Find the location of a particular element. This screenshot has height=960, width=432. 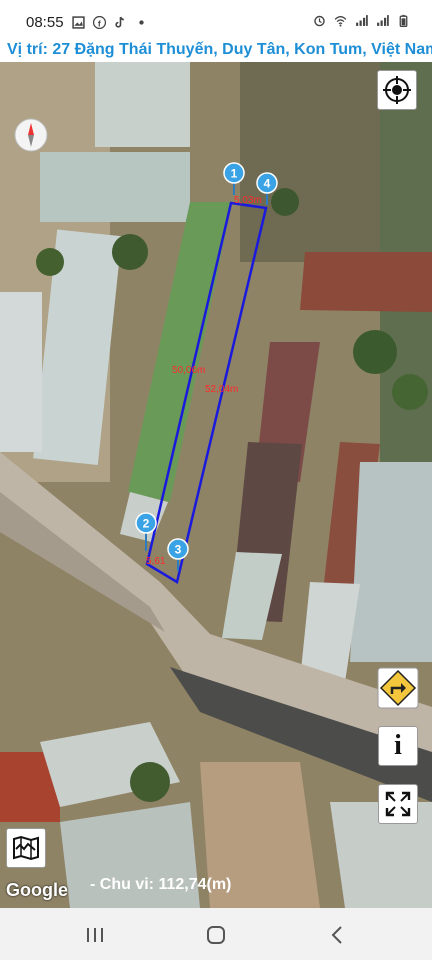

status-time: 08:55 is located at coordinates (45, 22).